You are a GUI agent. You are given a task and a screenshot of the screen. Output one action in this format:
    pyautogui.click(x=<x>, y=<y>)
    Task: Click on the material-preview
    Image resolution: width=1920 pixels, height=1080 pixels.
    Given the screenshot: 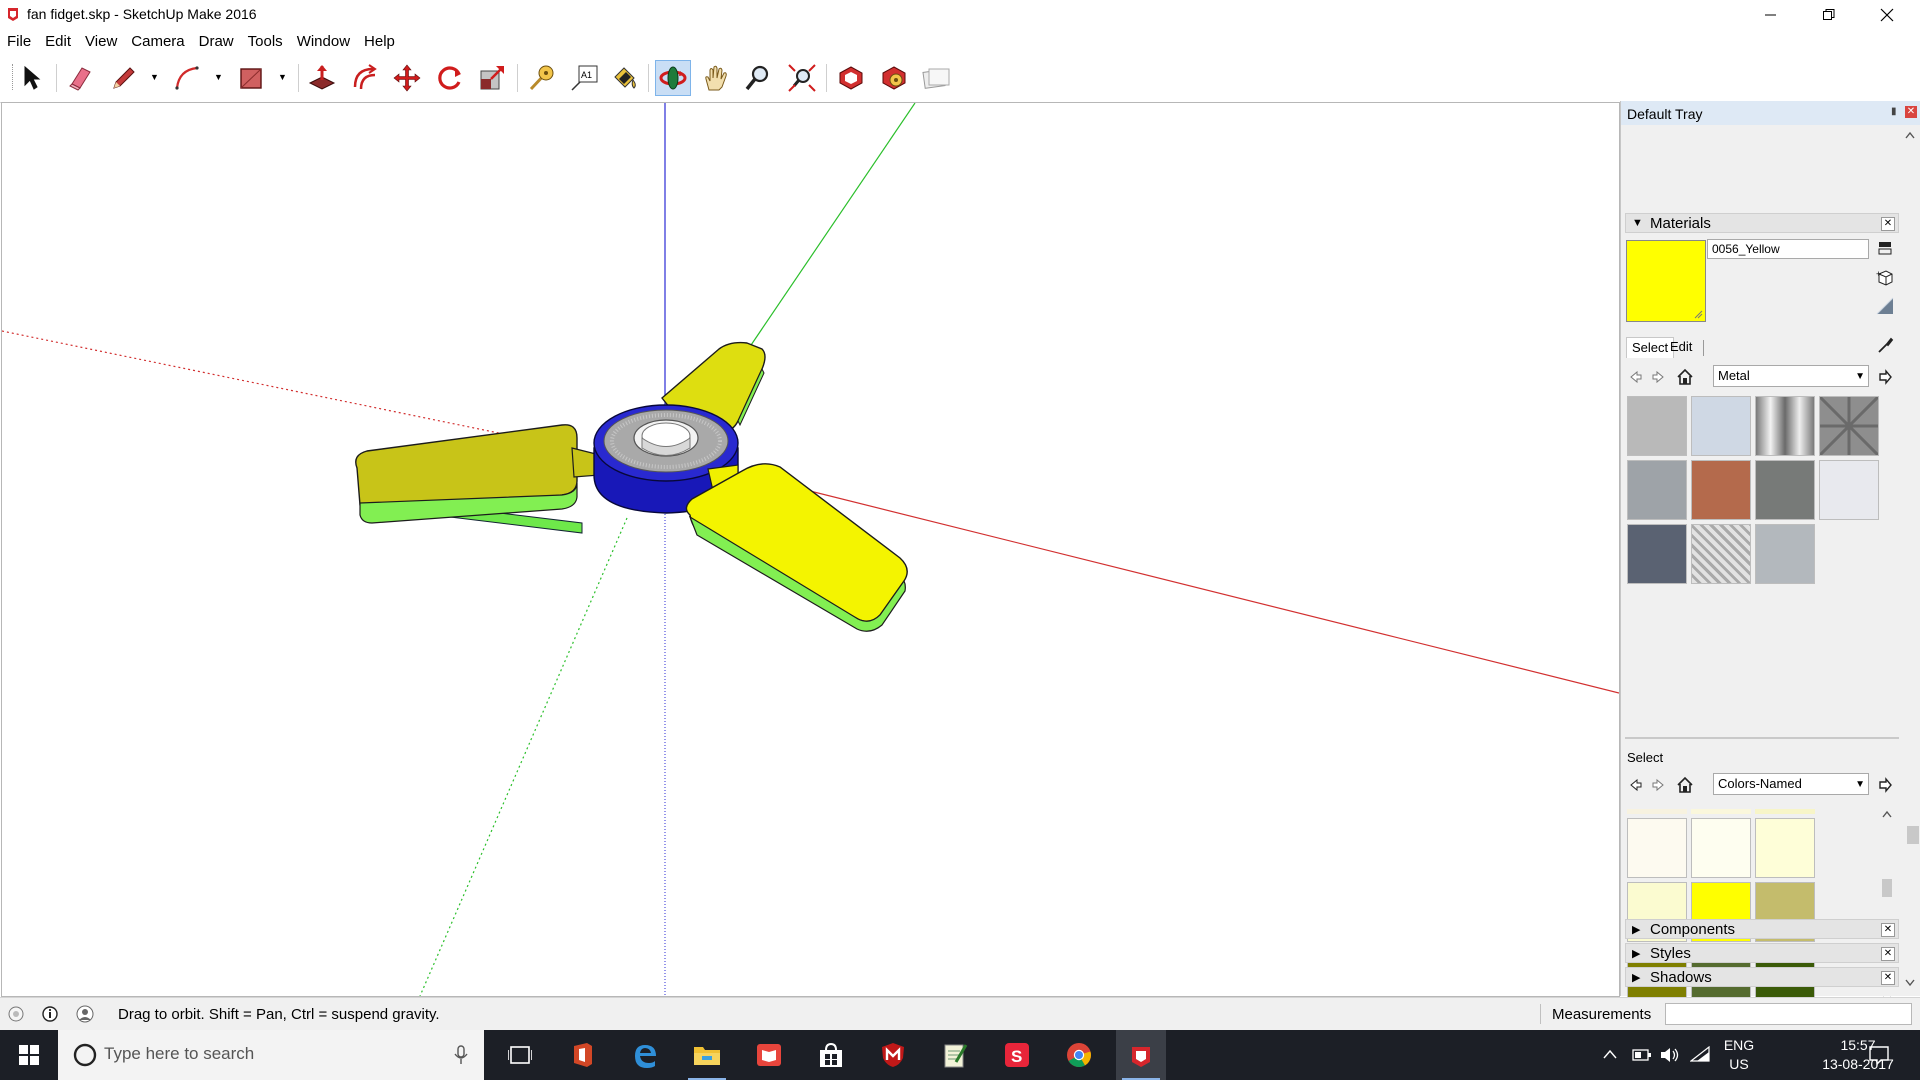 What is the action you would take?
    pyautogui.click(x=1666, y=281)
    